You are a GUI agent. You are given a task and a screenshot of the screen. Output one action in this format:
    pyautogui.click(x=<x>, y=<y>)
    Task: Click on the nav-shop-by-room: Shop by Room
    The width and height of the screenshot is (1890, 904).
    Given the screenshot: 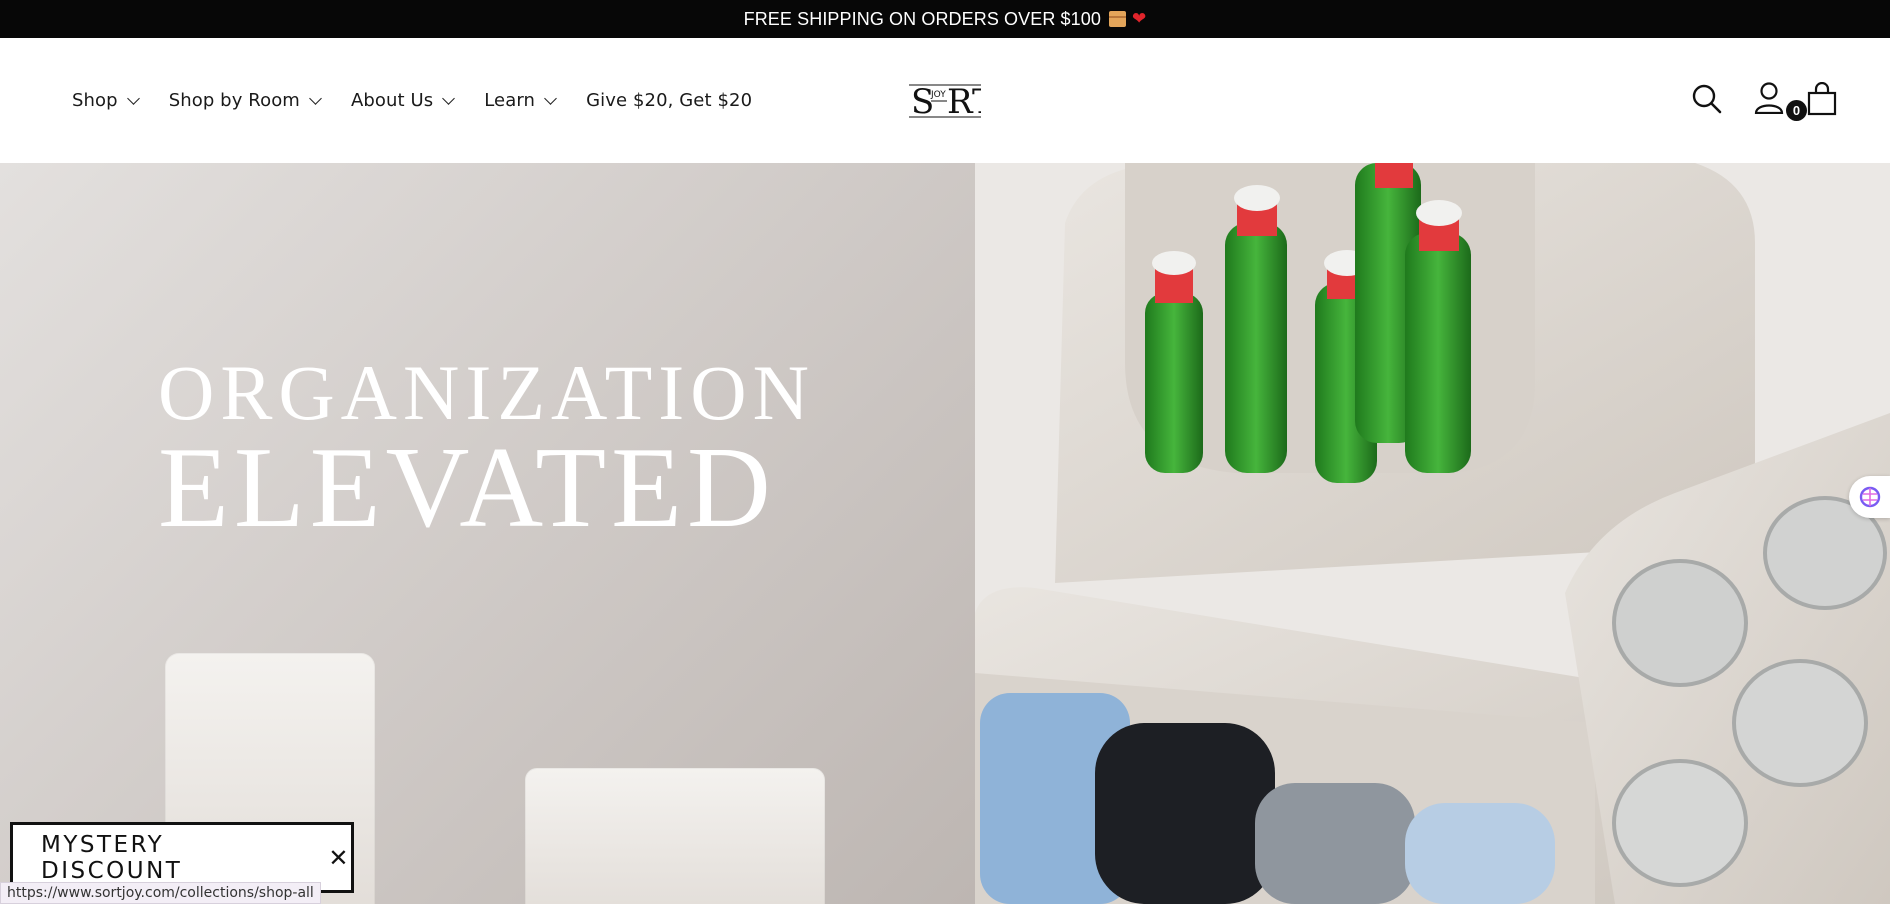 What is the action you would take?
    pyautogui.click(x=245, y=100)
    